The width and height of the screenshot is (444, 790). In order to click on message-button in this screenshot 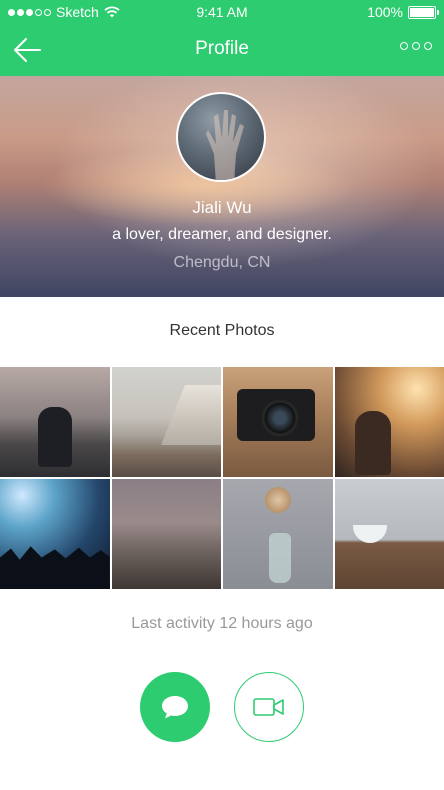, I will do `click(175, 707)`.